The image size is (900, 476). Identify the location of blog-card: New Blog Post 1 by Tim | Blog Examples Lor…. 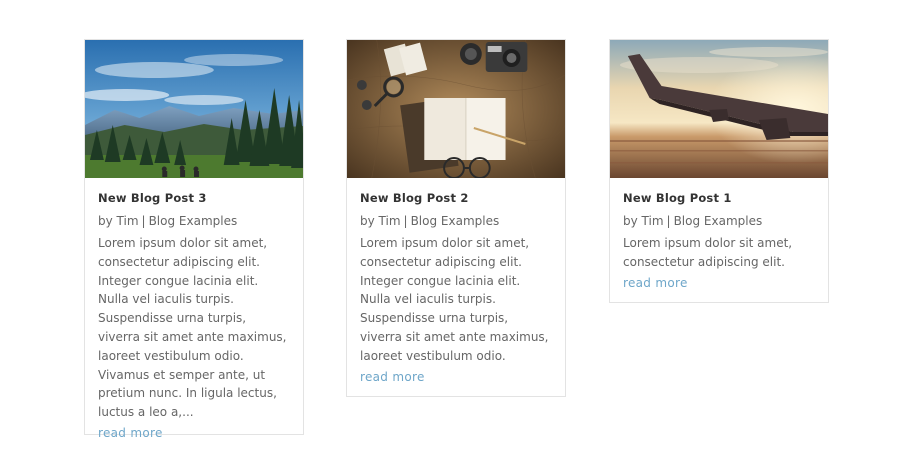
(719, 171).